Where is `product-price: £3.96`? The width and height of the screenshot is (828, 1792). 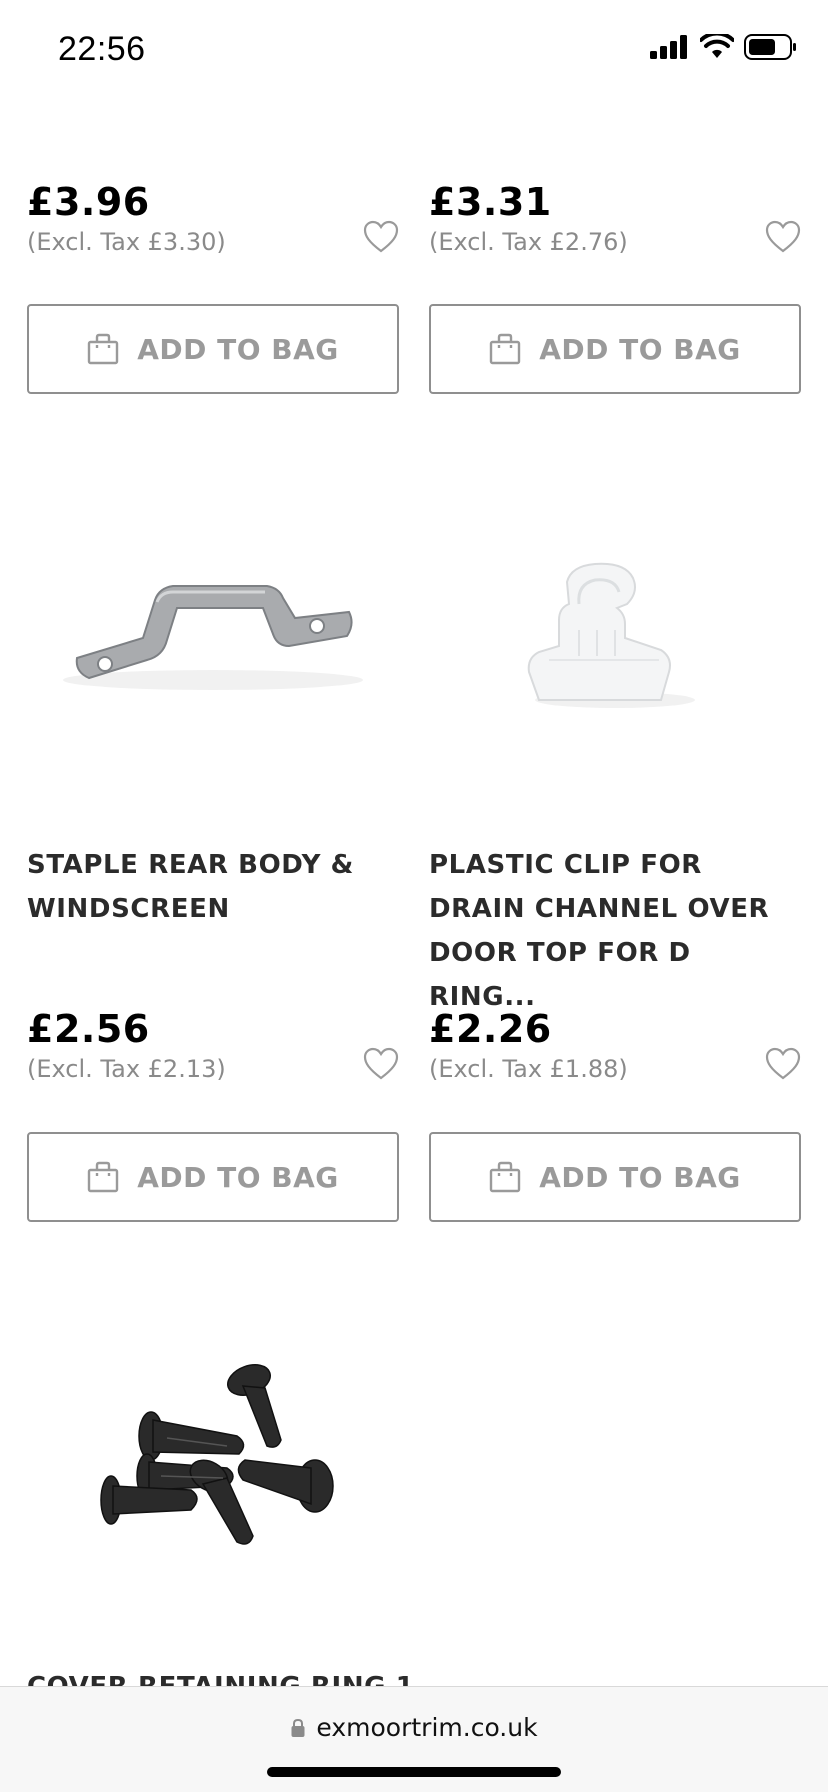 product-price: £3.96 is located at coordinates (88, 202).